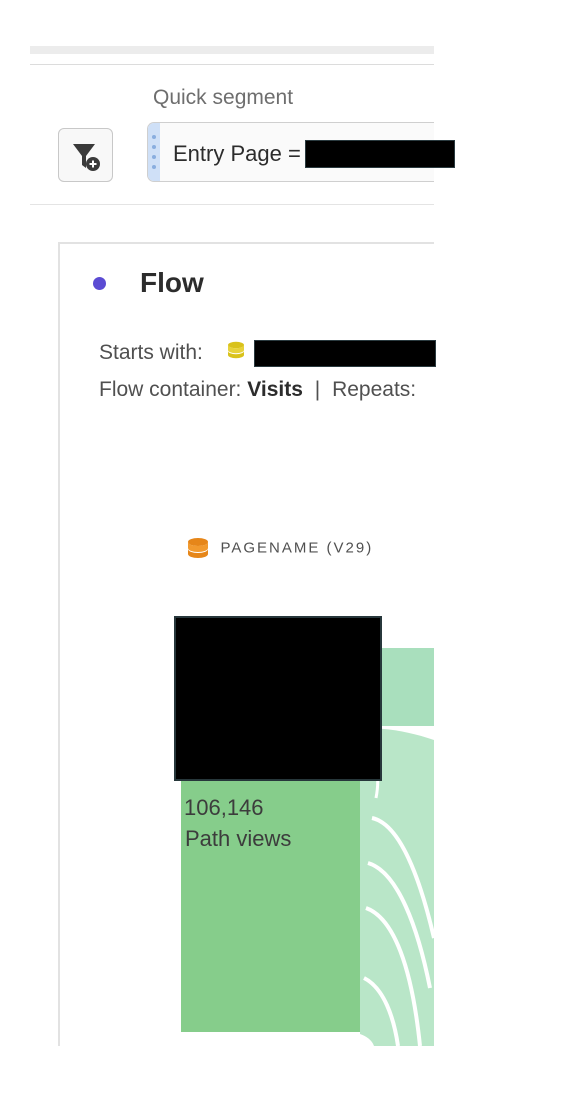 This screenshot has width=564, height=1094. I want to click on repeats-label: Repeats:, so click(374, 389).